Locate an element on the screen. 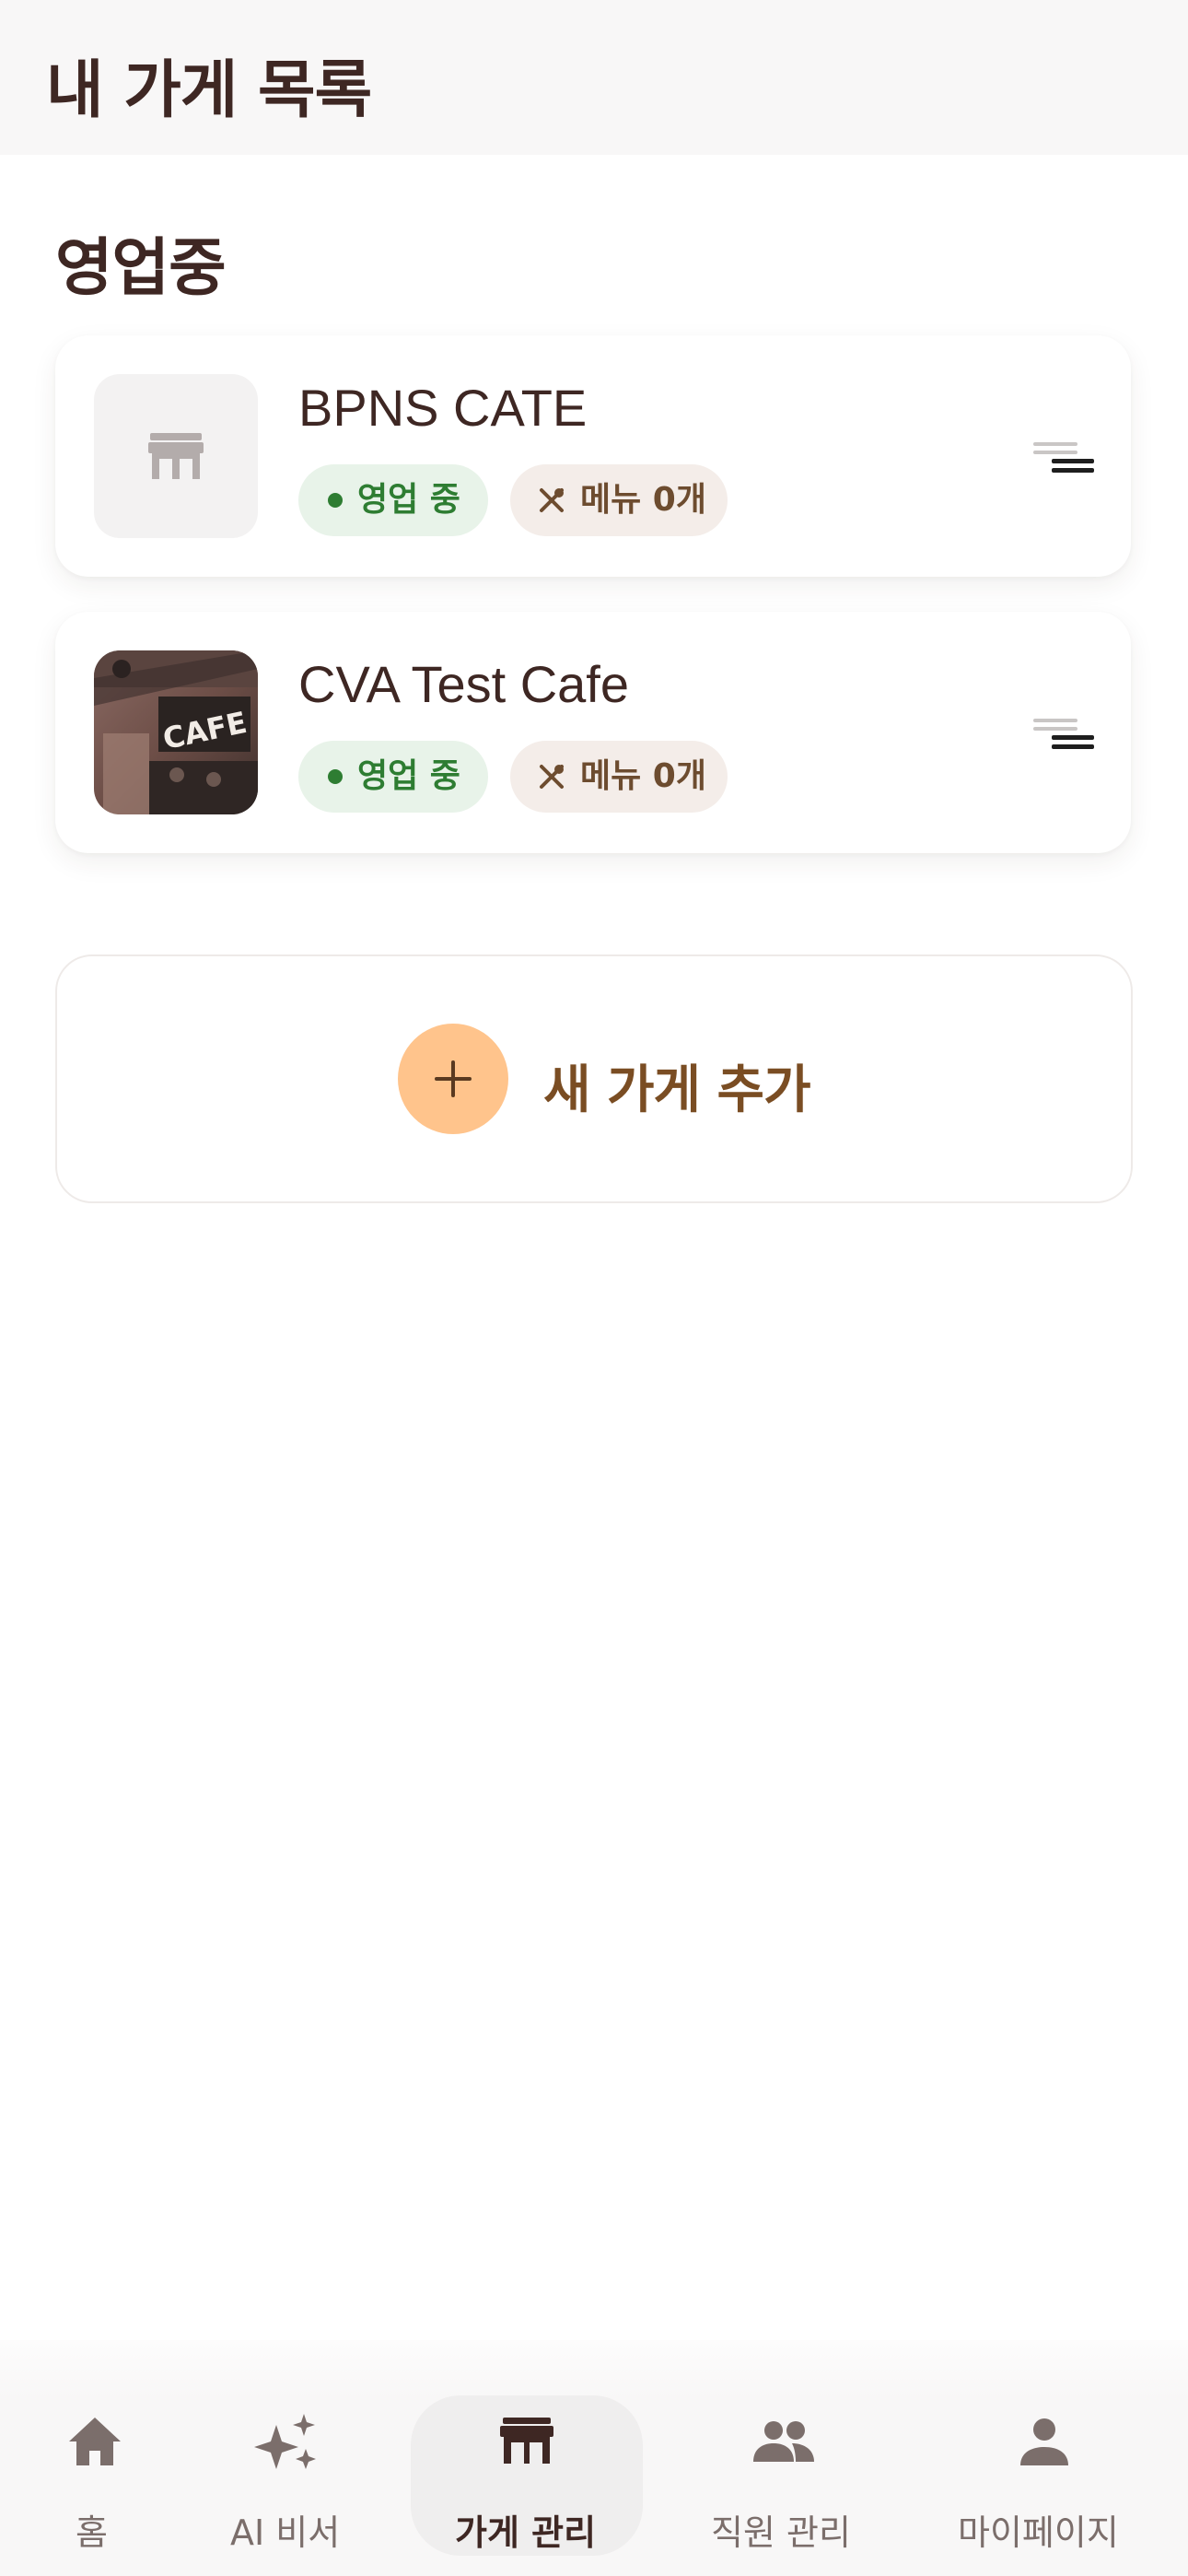 The width and height of the screenshot is (1188, 2576). nav-item-my-page: 마이페이지 is located at coordinates (1055, 2458).